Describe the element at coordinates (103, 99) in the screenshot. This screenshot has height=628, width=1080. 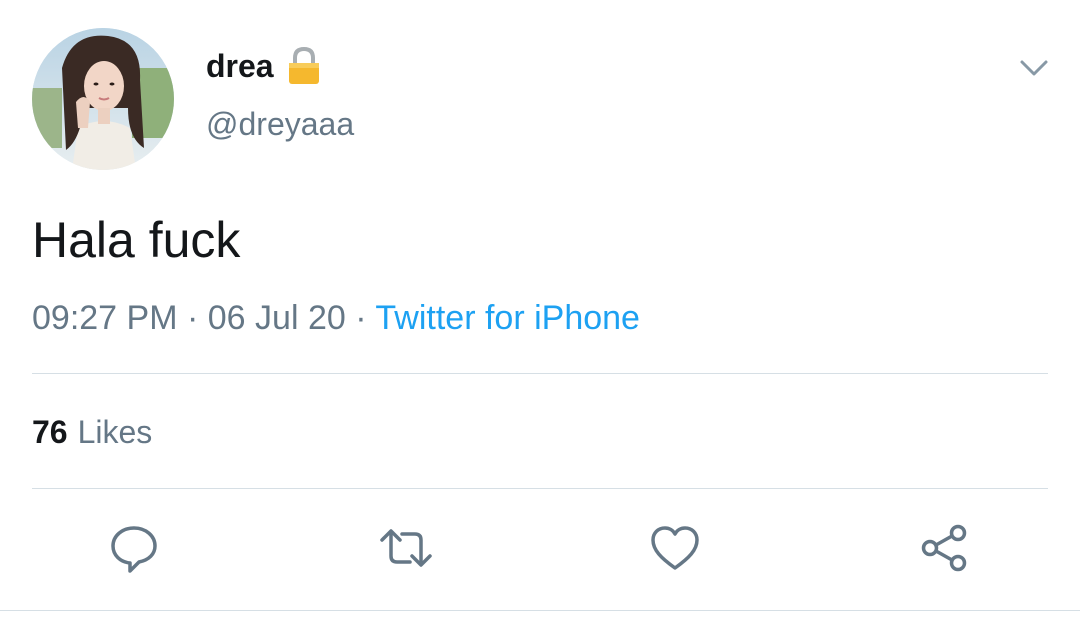
I see `avatar` at that location.